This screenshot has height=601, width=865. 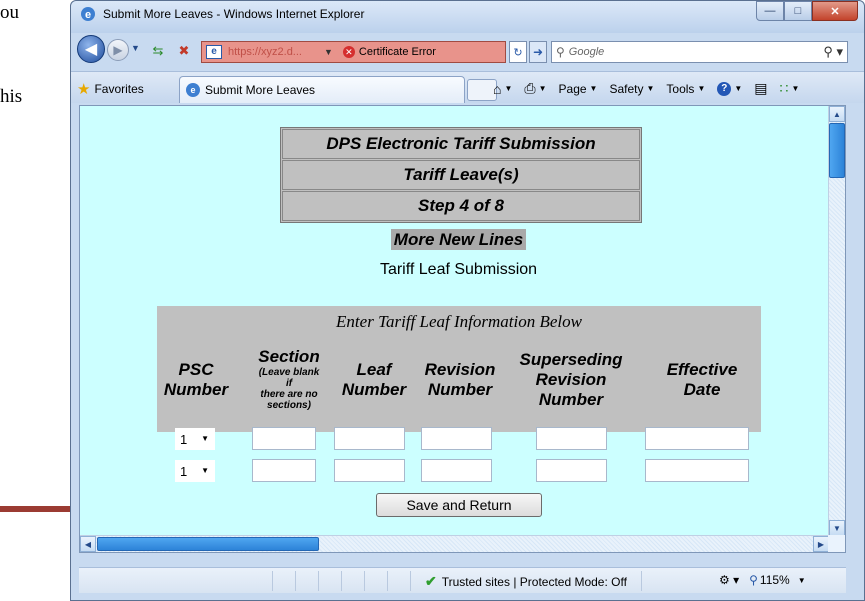 I want to click on psc-number-value: 1, so click(x=184, y=439).